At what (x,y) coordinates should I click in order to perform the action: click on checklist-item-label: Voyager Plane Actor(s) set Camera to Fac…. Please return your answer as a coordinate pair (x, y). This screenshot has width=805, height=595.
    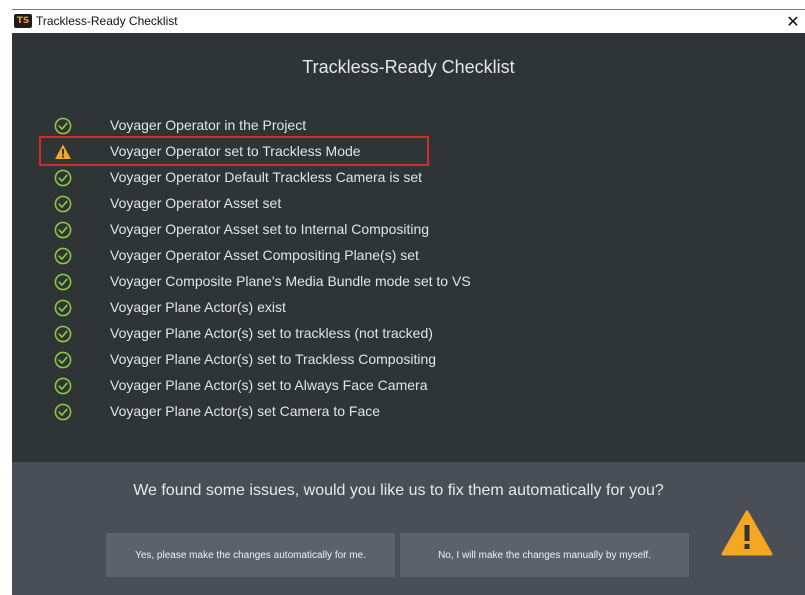
    Looking at the image, I should click on (245, 411).